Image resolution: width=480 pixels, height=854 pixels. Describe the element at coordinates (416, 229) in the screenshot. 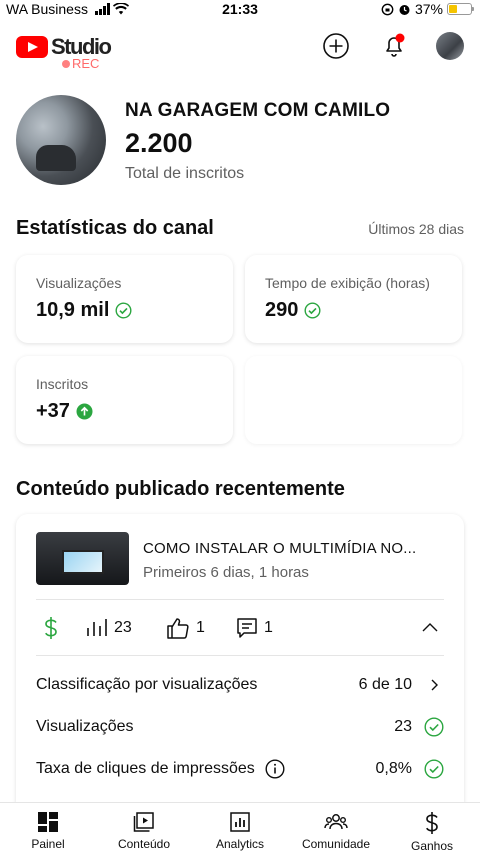

I see `stats-period: Últimos 28 dias` at that location.